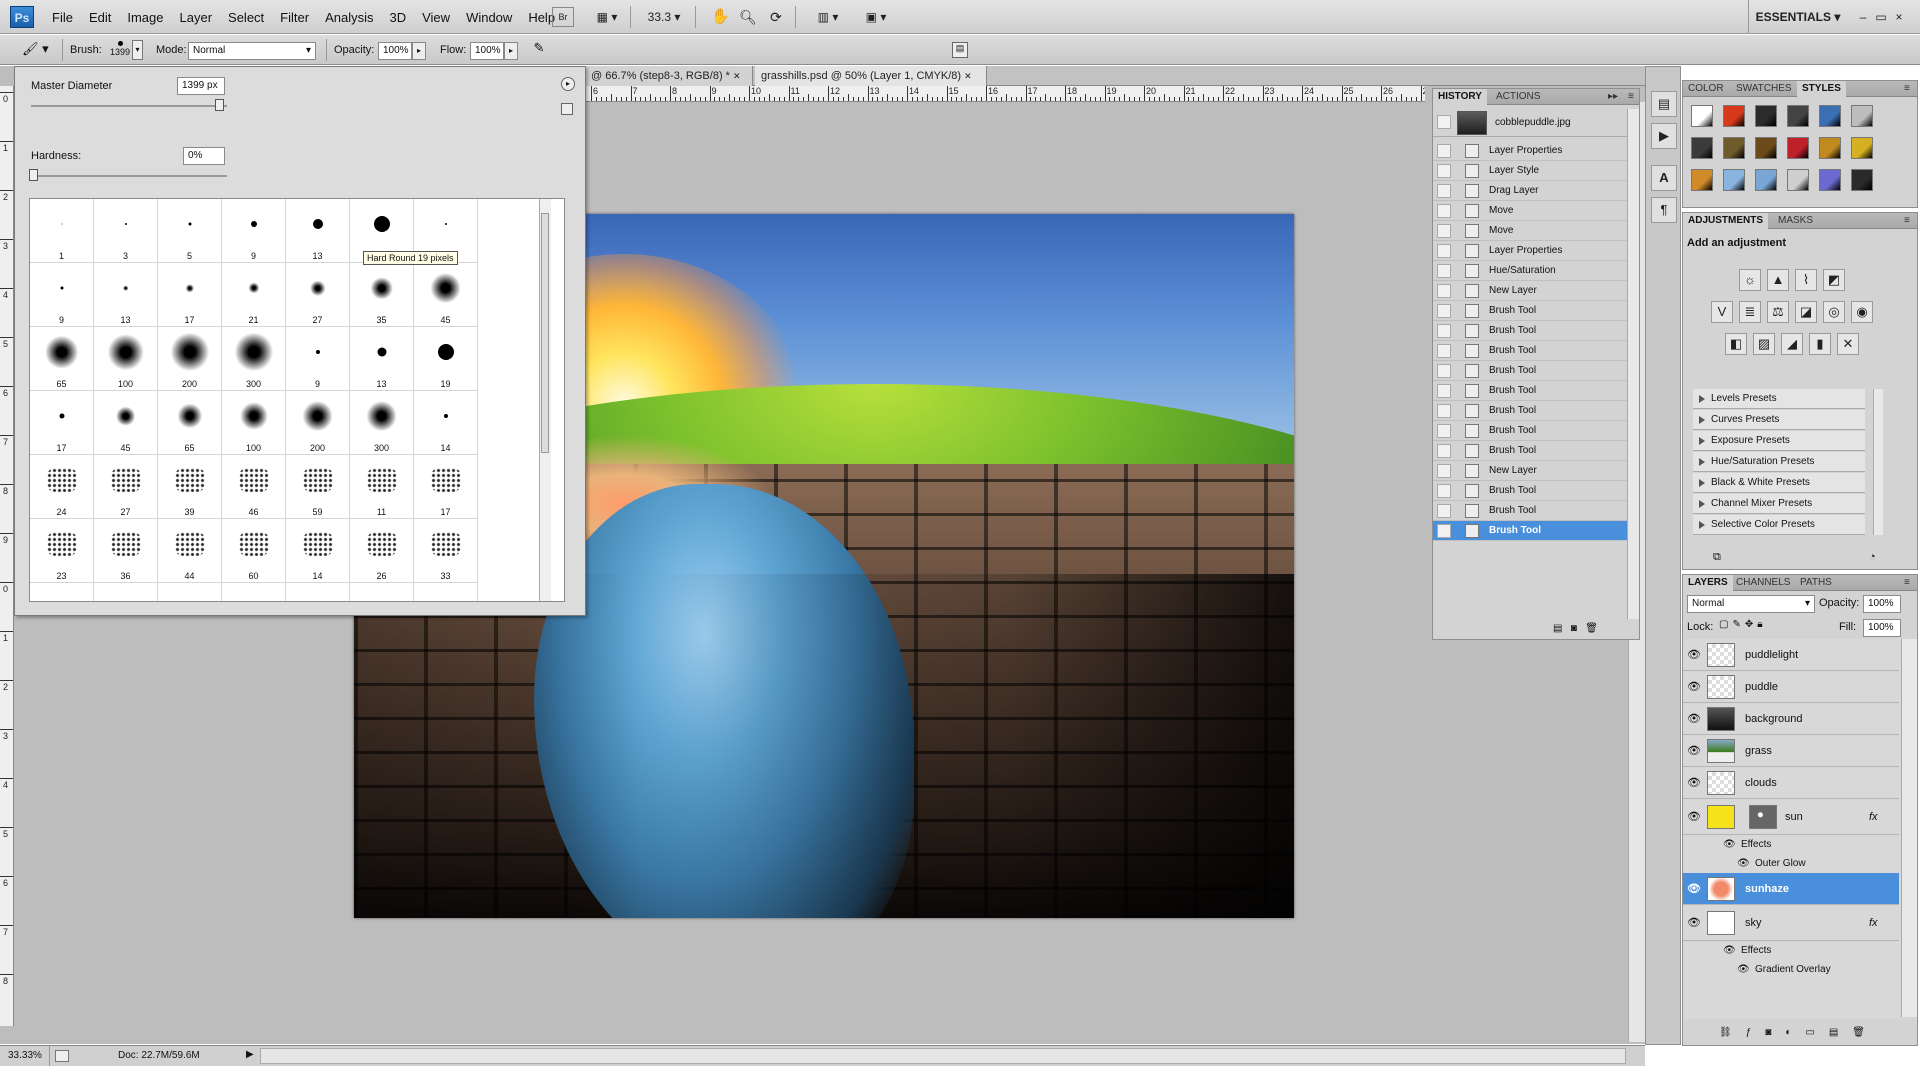 This screenshot has width=1920, height=1080. I want to click on flow-slider-toggle: ▸, so click(511, 51).